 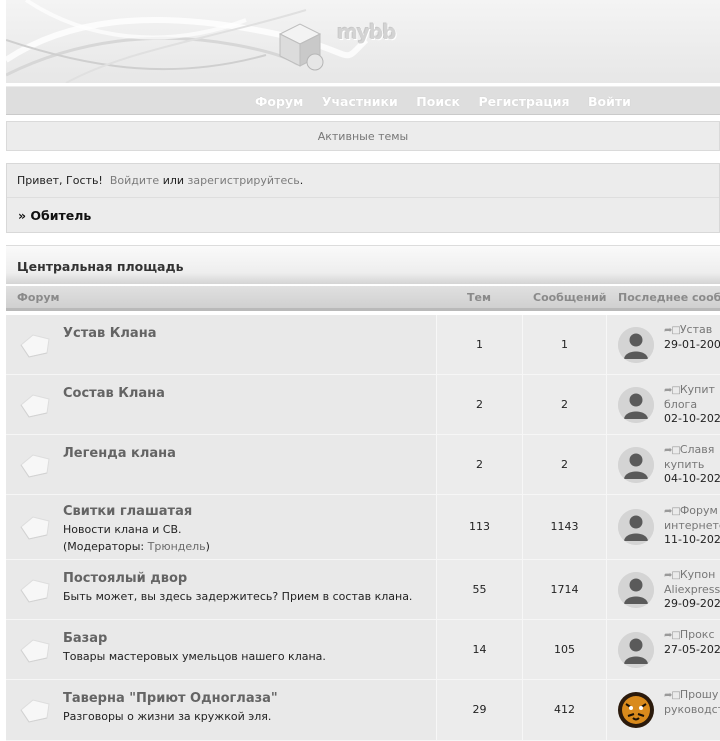 What do you see at coordinates (697, 634) in the screenshot?
I see `last-post-link: Прокс` at bounding box center [697, 634].